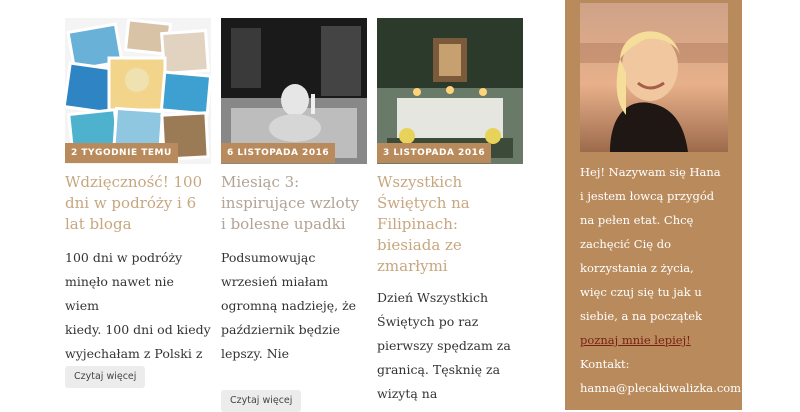 This screenshot has height=412, width=800. What do you see at coordinates (432, 297) in the screenshot?
I see `post-excerpt-line: Dzień Wszystkich` at bounding box center [432, 297].